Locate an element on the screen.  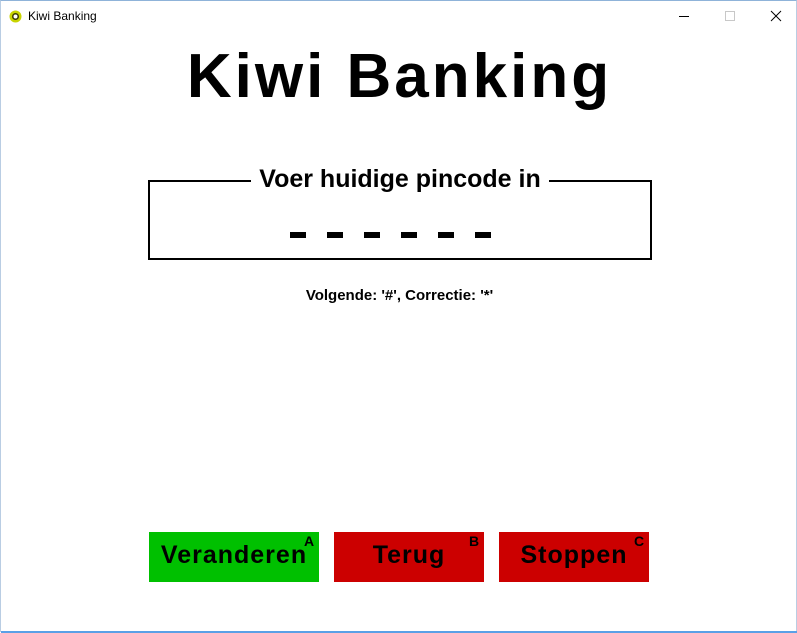
window-title: Kiwi Banking is located at coordinates (62, 16).